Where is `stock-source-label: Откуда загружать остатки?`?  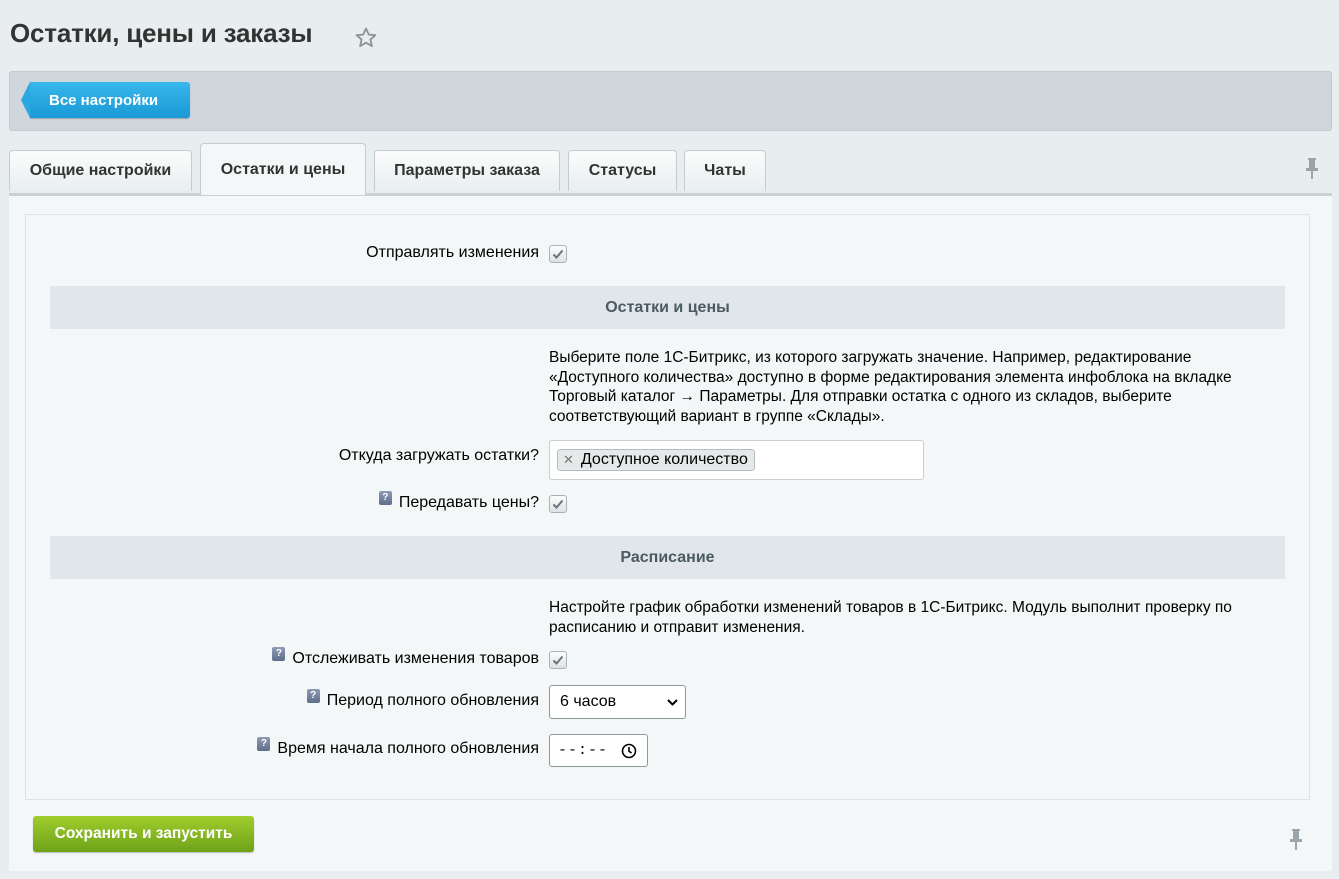 stock-source-label: Откуда загружать остатки? is located at coordinates (438, 455).